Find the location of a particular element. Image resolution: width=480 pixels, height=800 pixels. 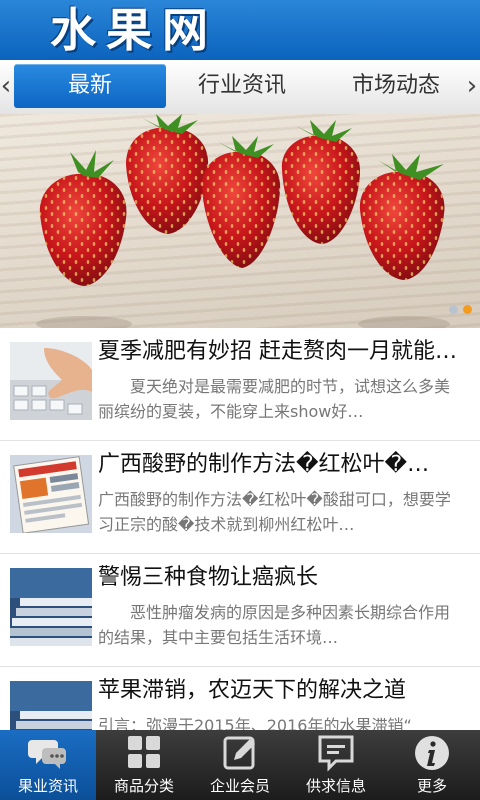

chat-bubbles-icon is located at coordinates (47, 754).